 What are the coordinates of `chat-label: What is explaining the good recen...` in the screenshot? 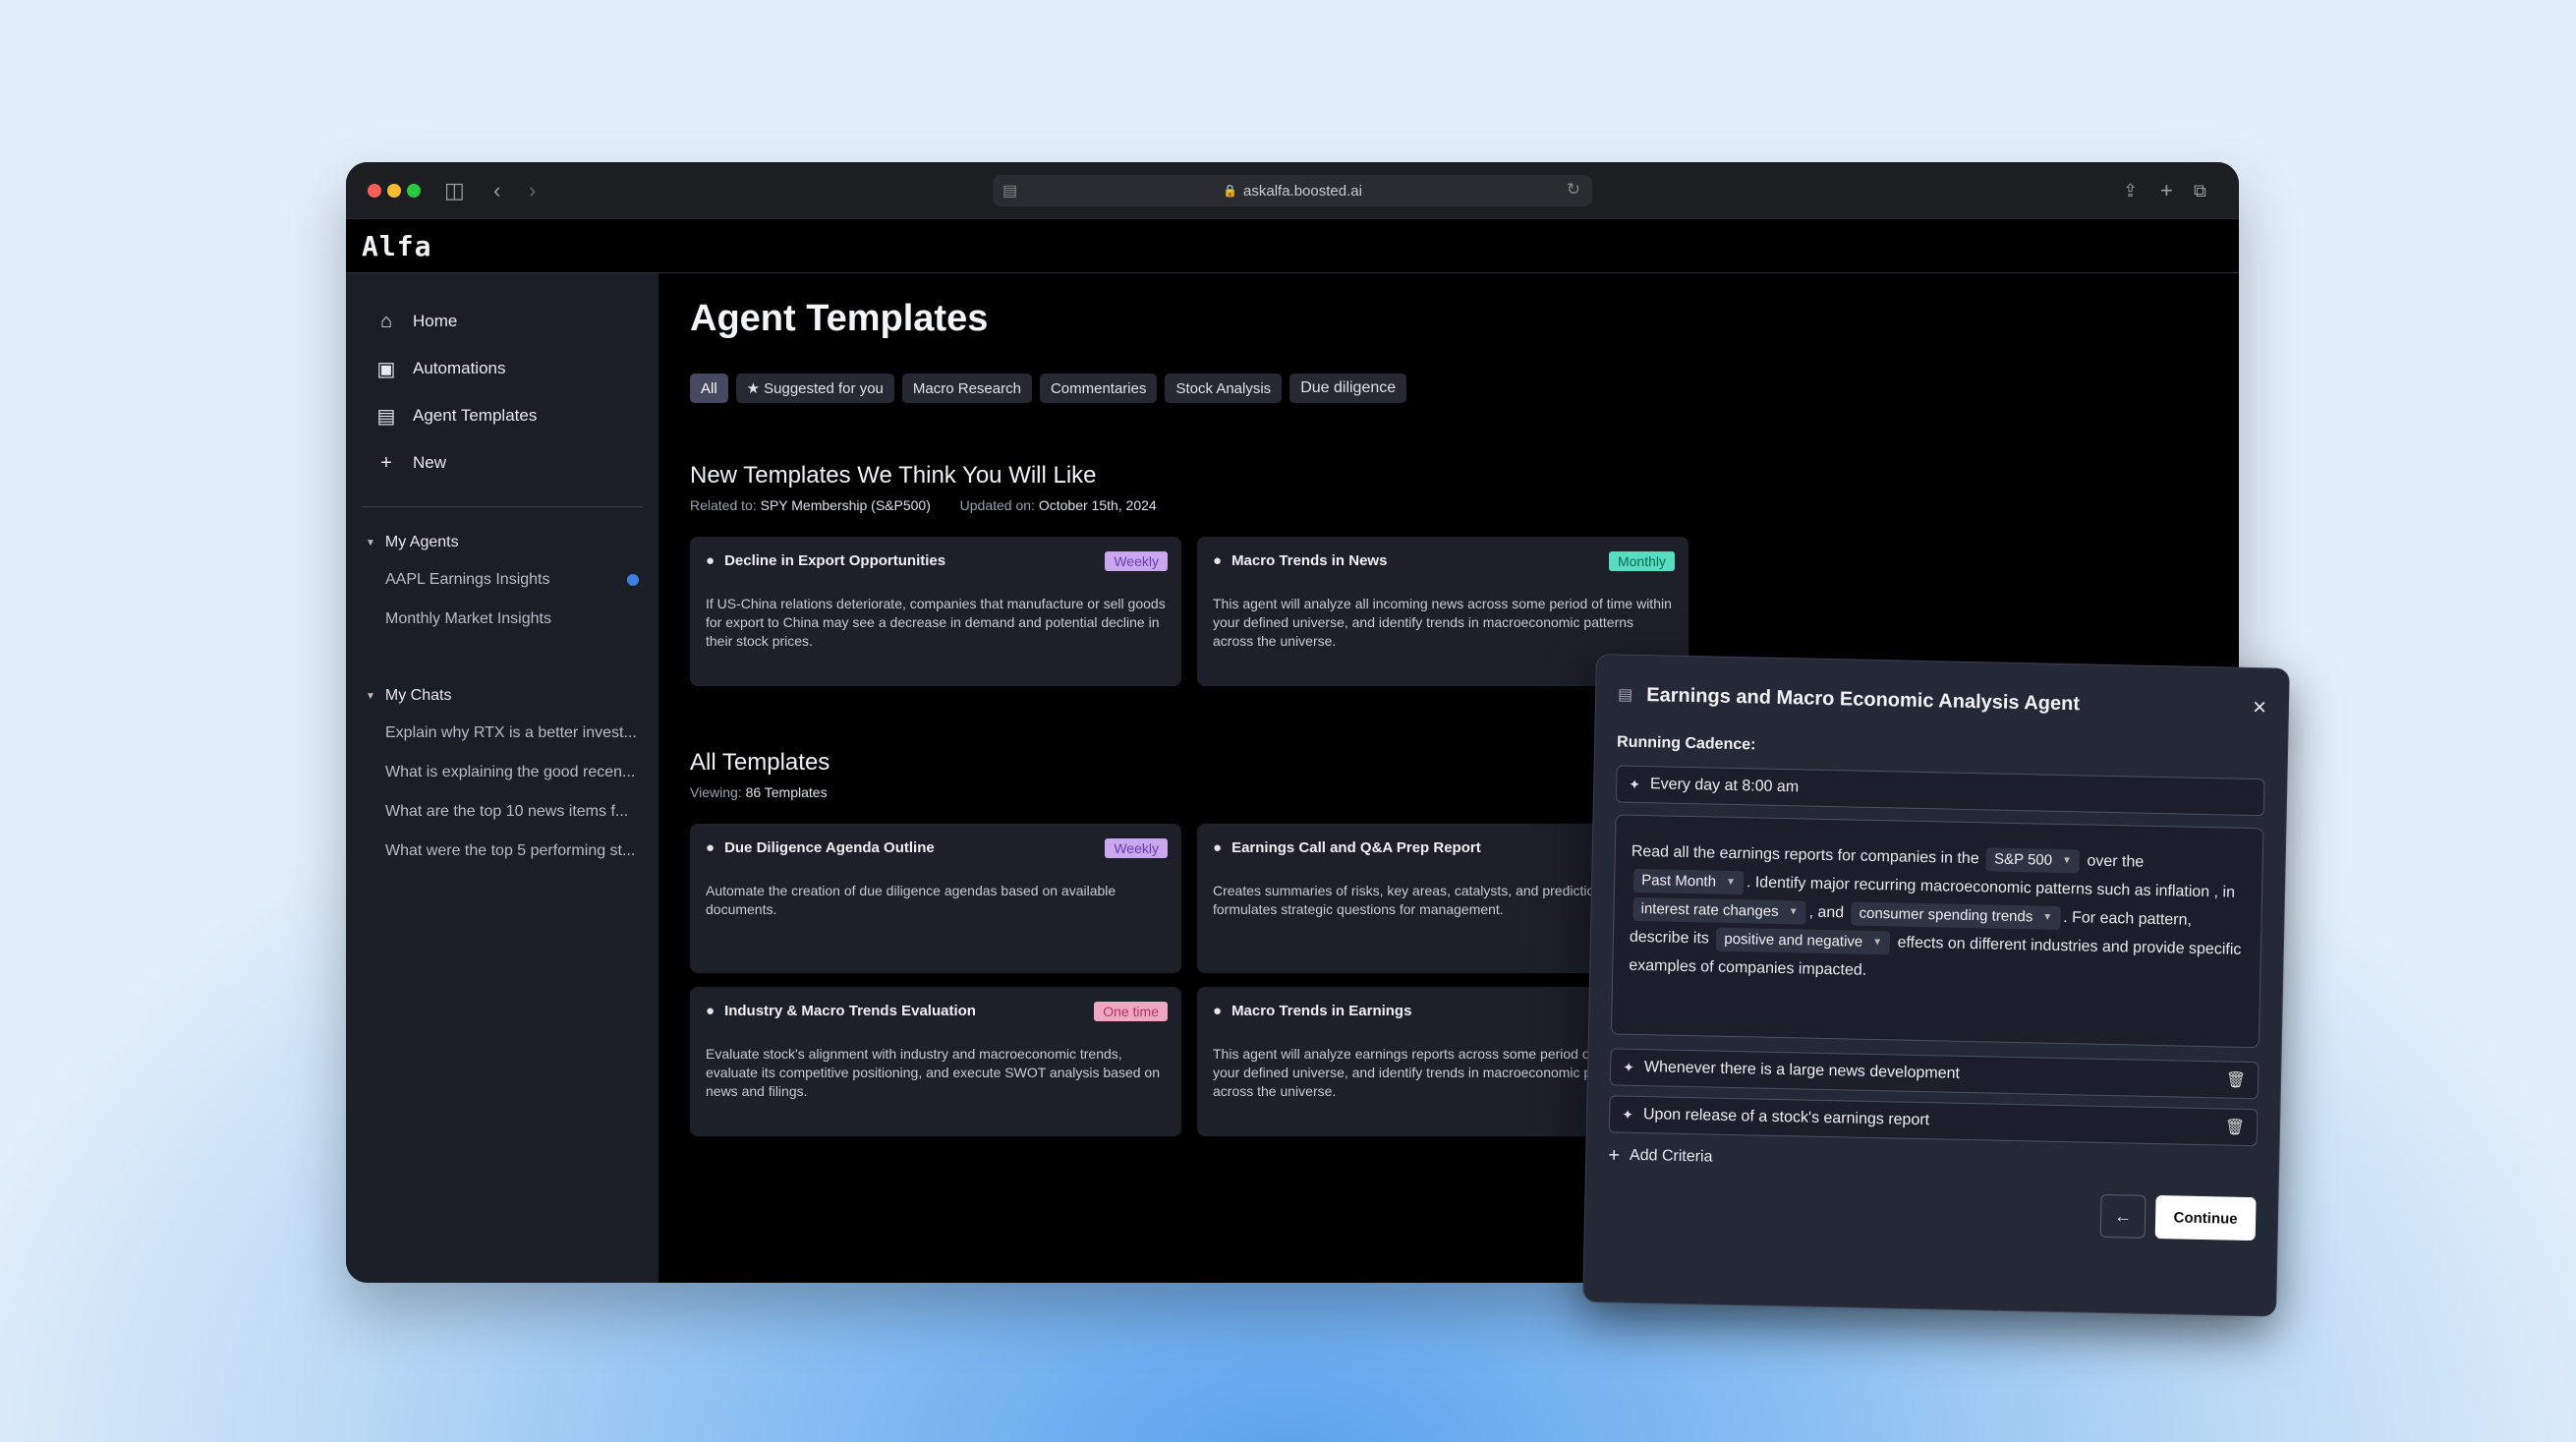 It's located at (510, 772).